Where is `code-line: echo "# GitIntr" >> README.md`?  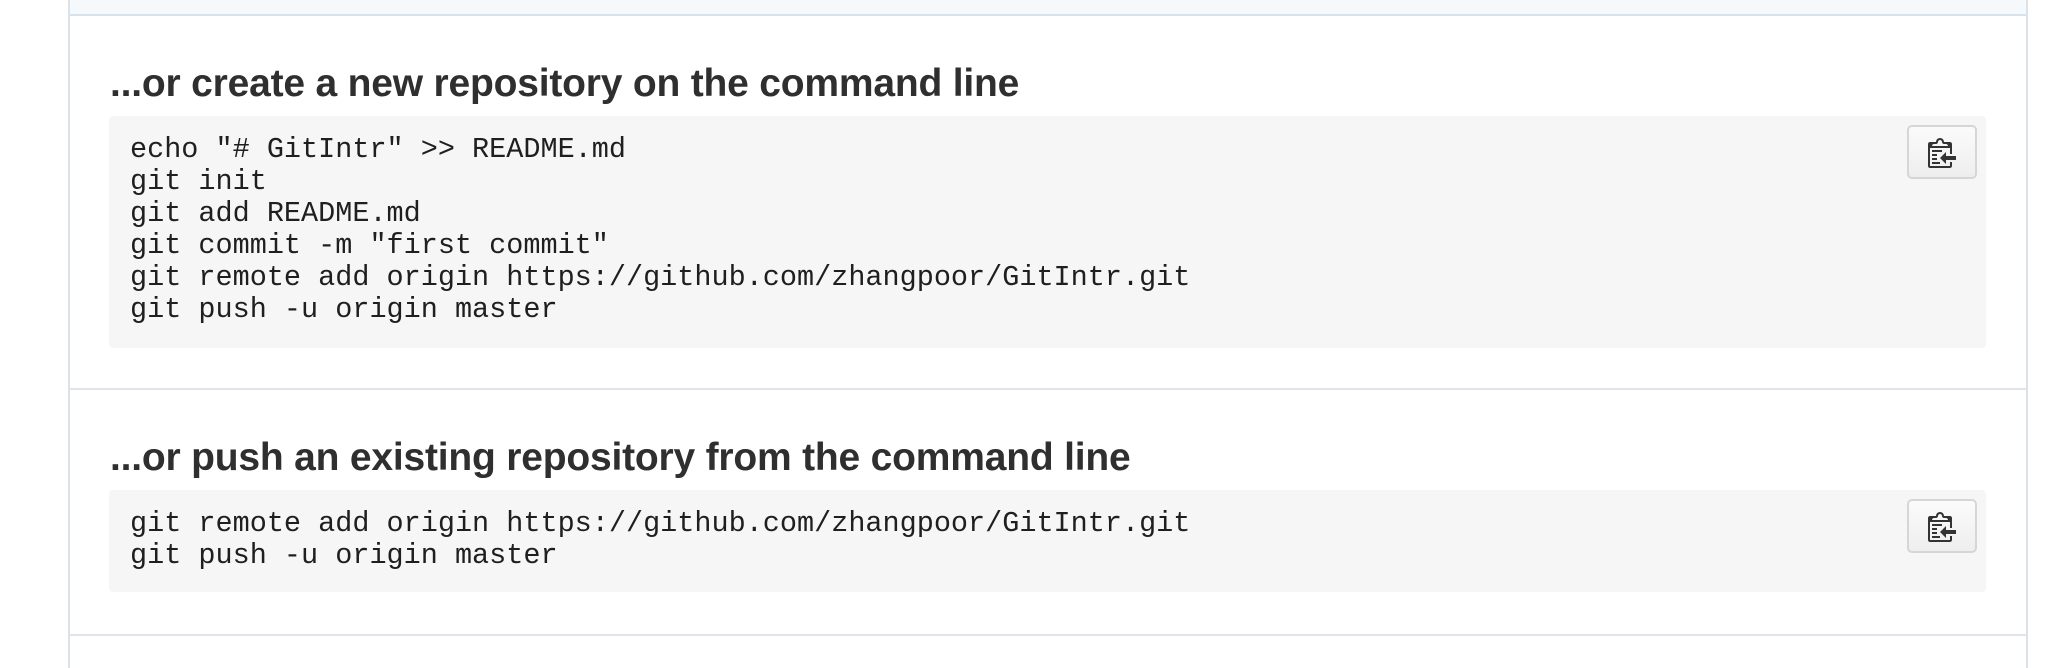
code-line: echo "# GitIntr" >> README.md is located at coordinates (378, 149).